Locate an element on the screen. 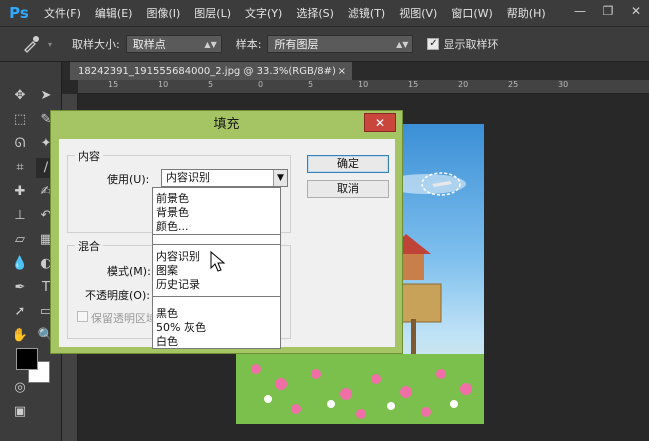  menu-view: 视图(V) is located at coordinates (418, 13).